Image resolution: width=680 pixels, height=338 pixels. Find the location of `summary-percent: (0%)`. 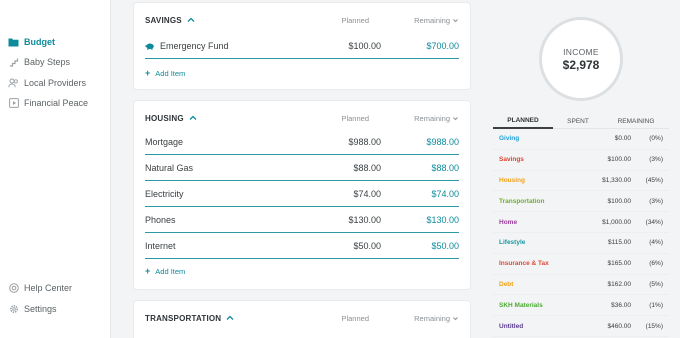

summary-percent: (0%) is located at coordinates (656, 139).